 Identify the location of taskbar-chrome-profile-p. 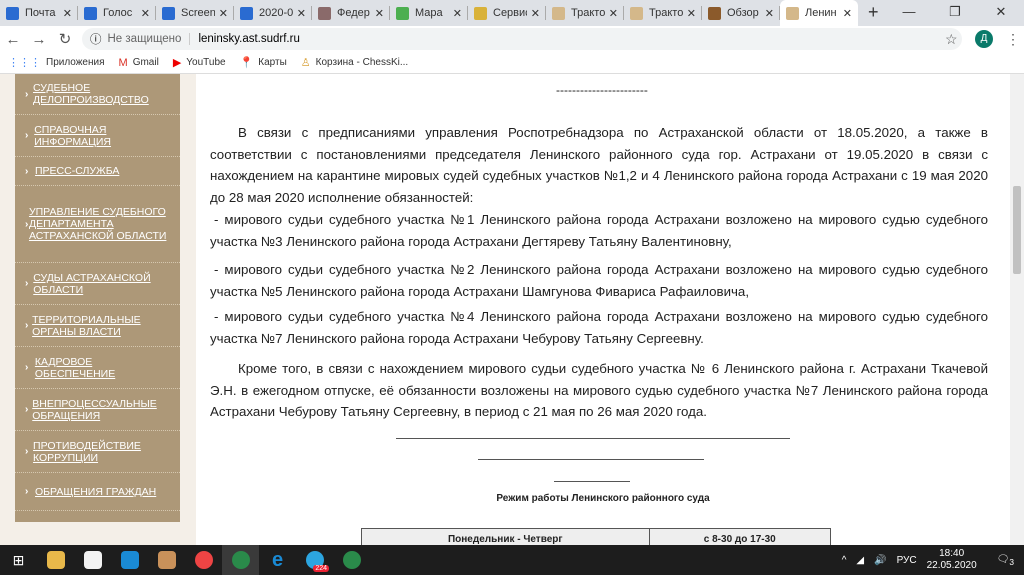
(351, 560).